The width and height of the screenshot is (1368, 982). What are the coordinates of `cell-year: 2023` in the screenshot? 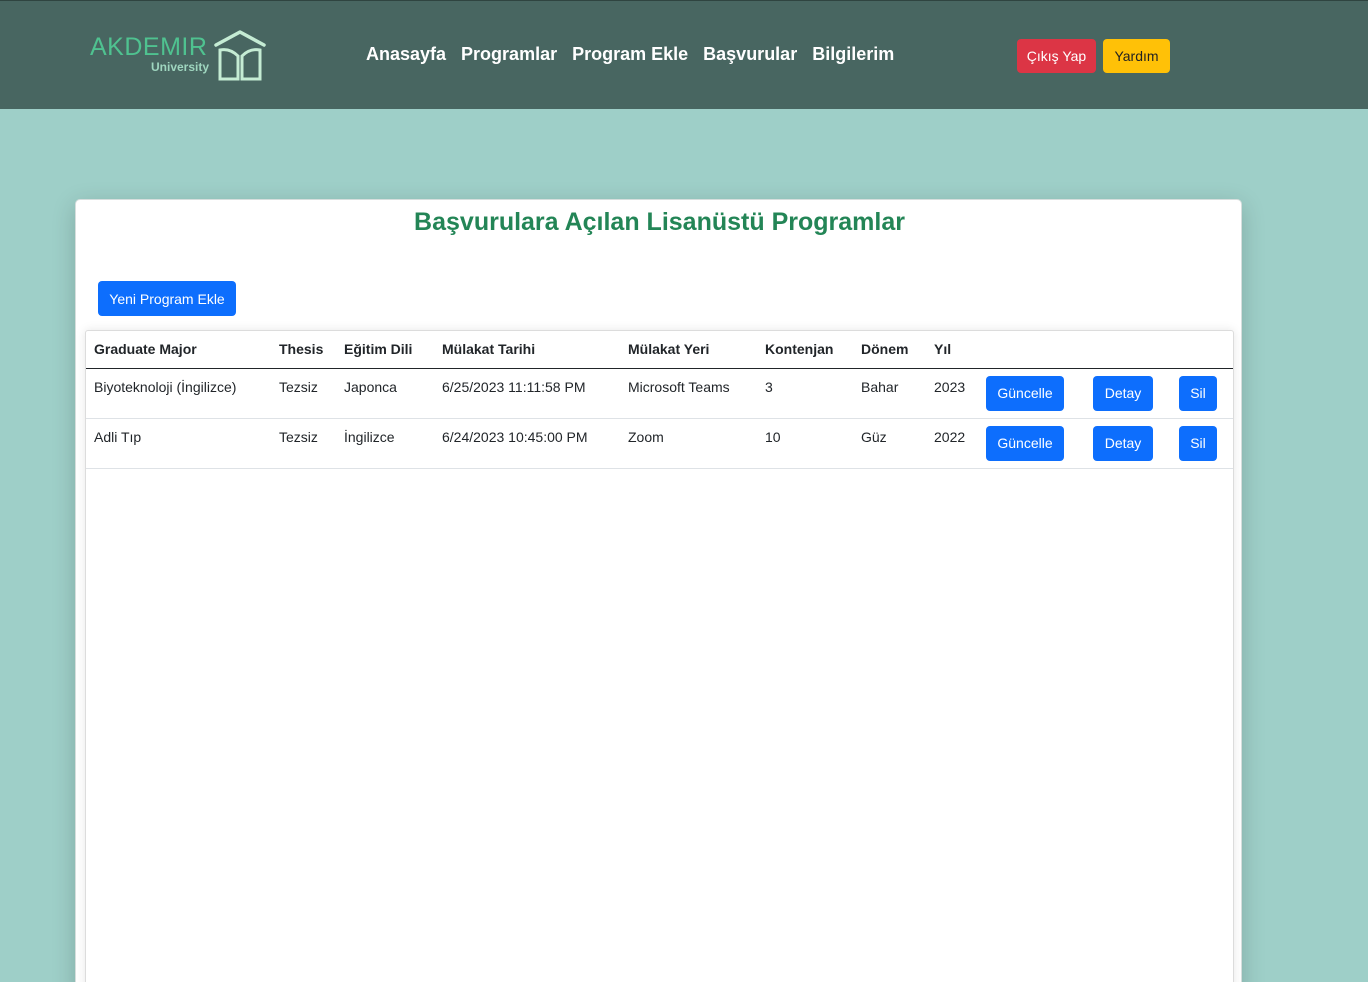 It's located at (952, 393).